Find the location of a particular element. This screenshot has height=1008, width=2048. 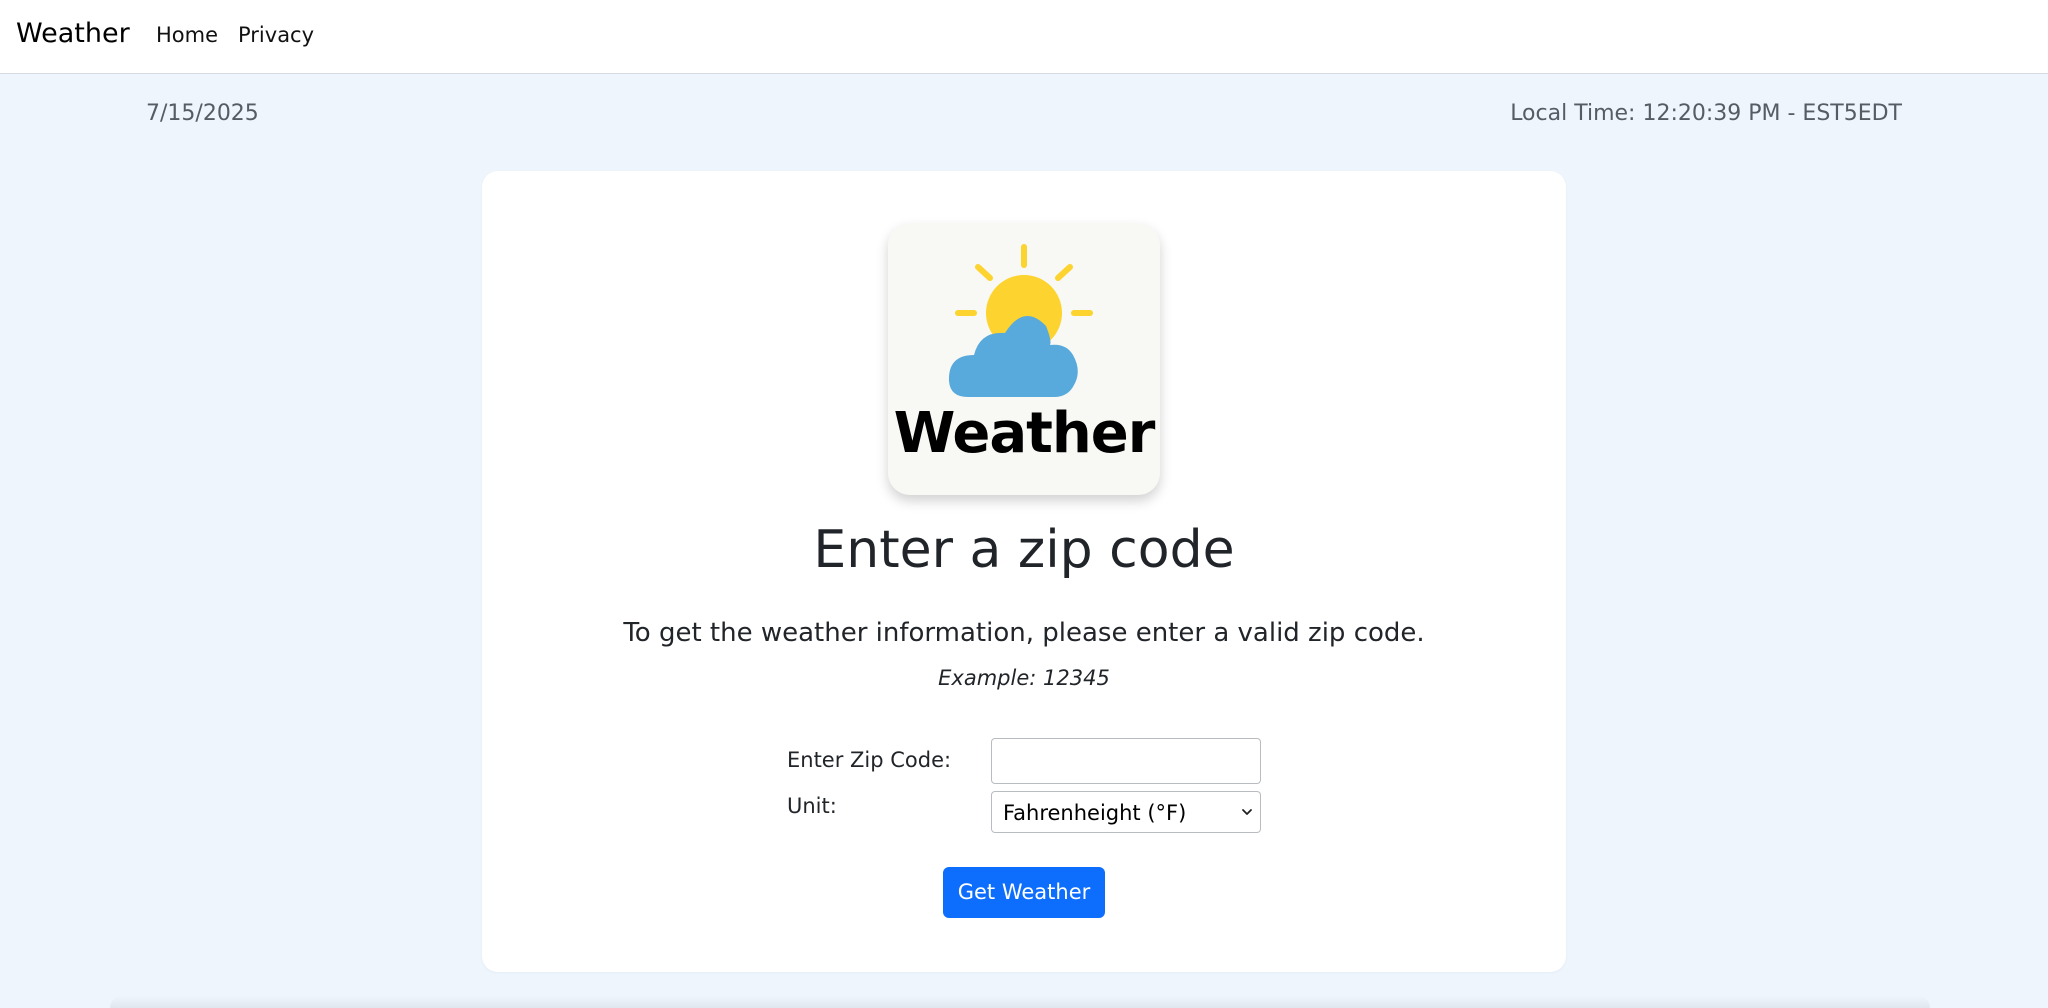

get-weather-button: Get Weather is located at coordinates (1024, 892).